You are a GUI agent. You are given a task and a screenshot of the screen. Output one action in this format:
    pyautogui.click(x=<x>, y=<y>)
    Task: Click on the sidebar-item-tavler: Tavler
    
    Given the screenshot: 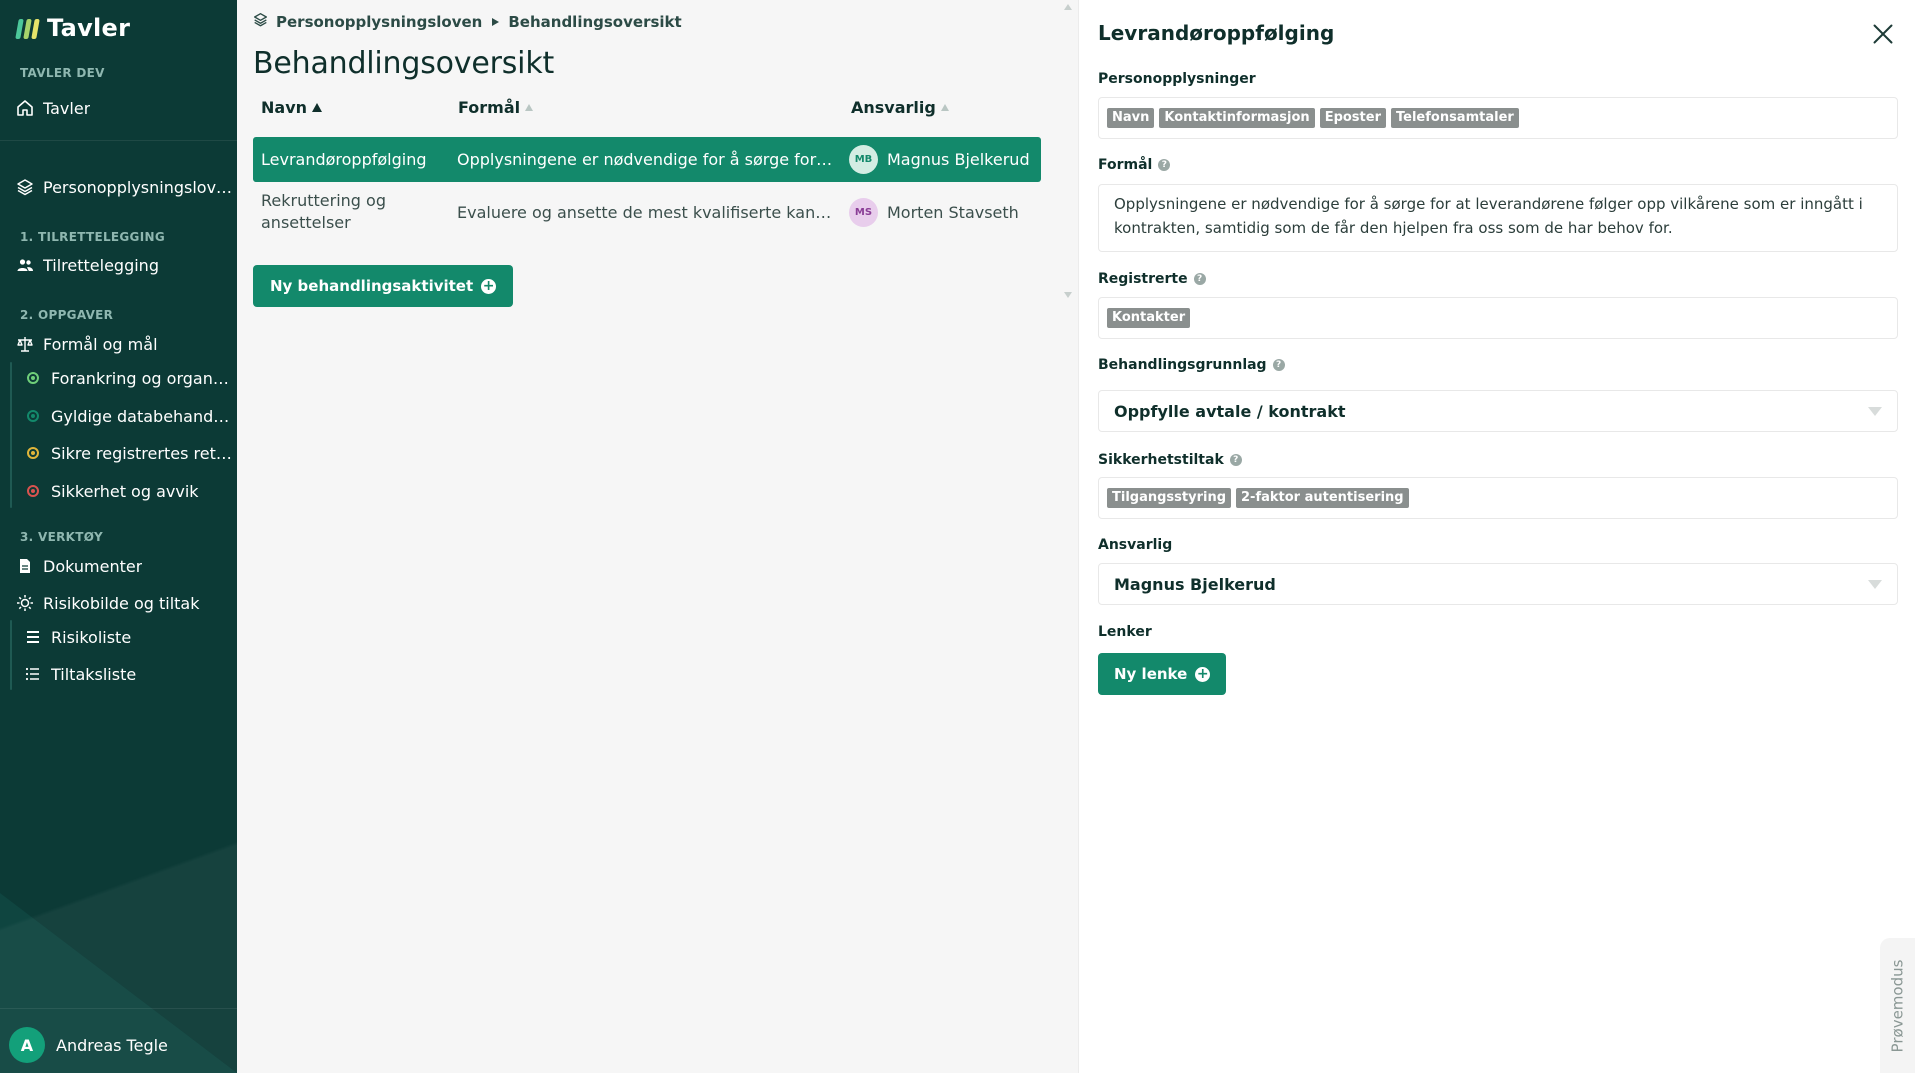 What is the action you would take?
    pyautogui.click(x=124, y=108)
    